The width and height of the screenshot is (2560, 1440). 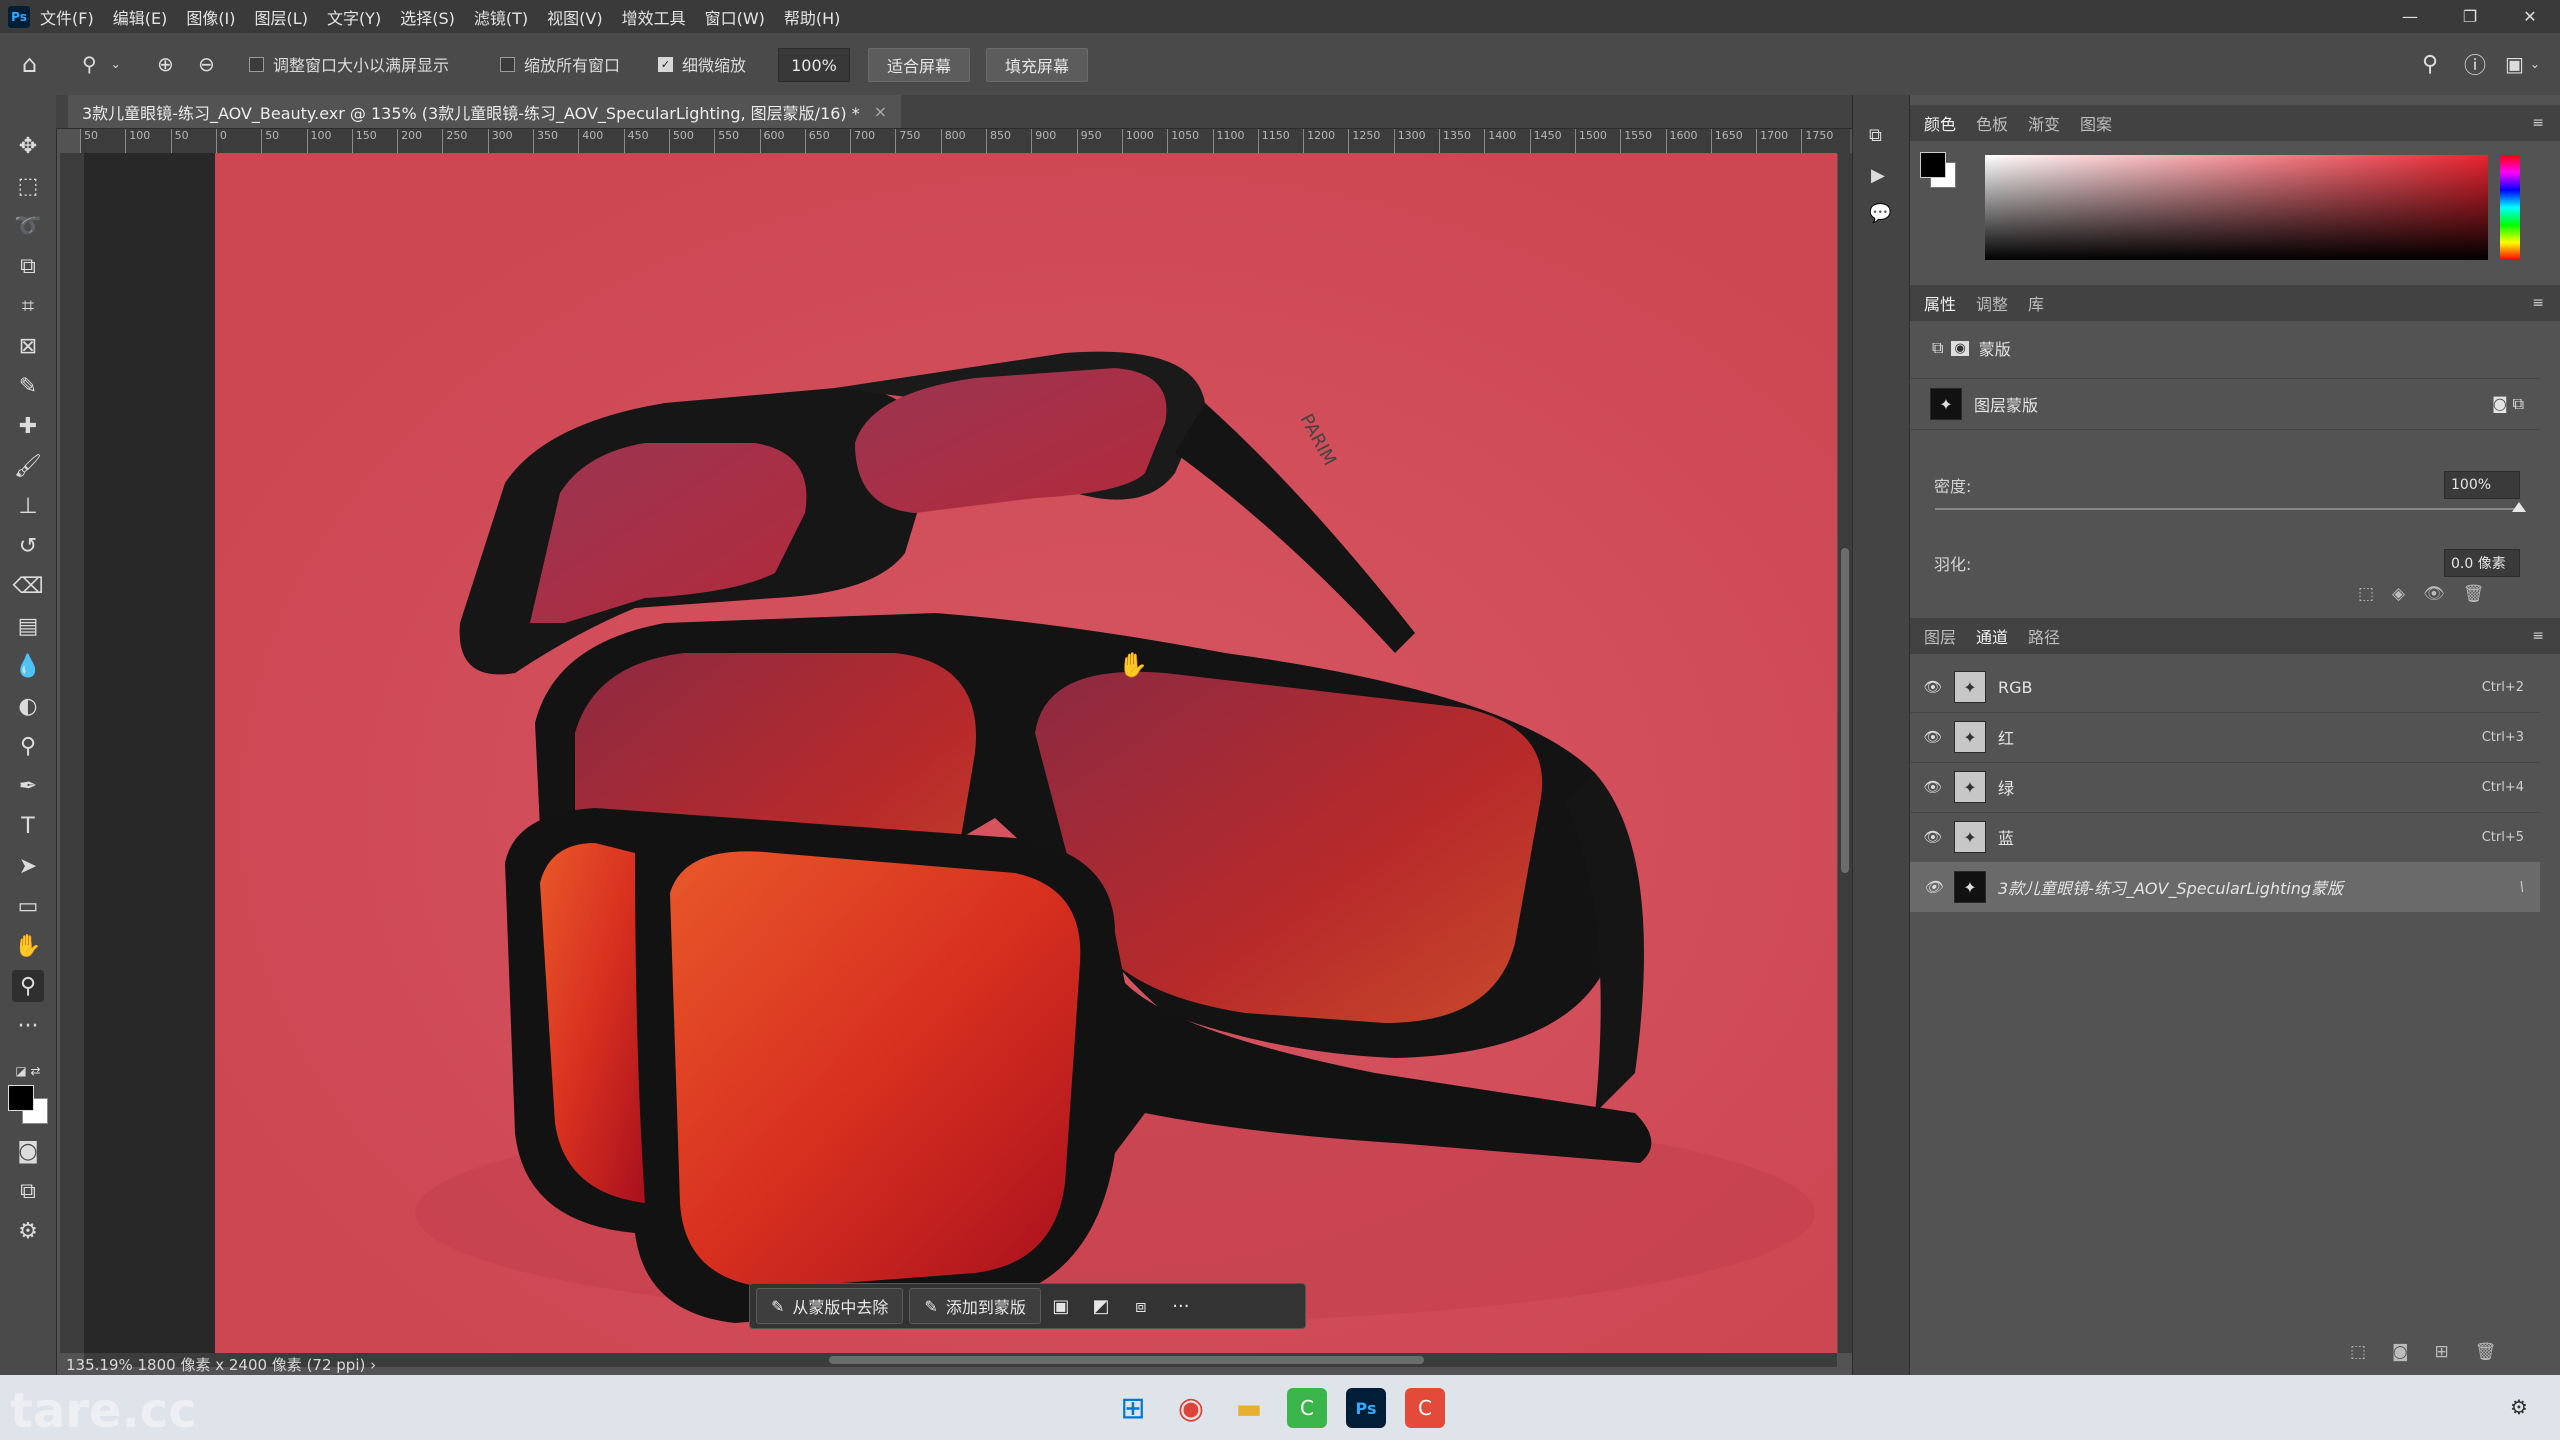 I want to click on more-tools-icon: ···, so click(x=28, y=1026).